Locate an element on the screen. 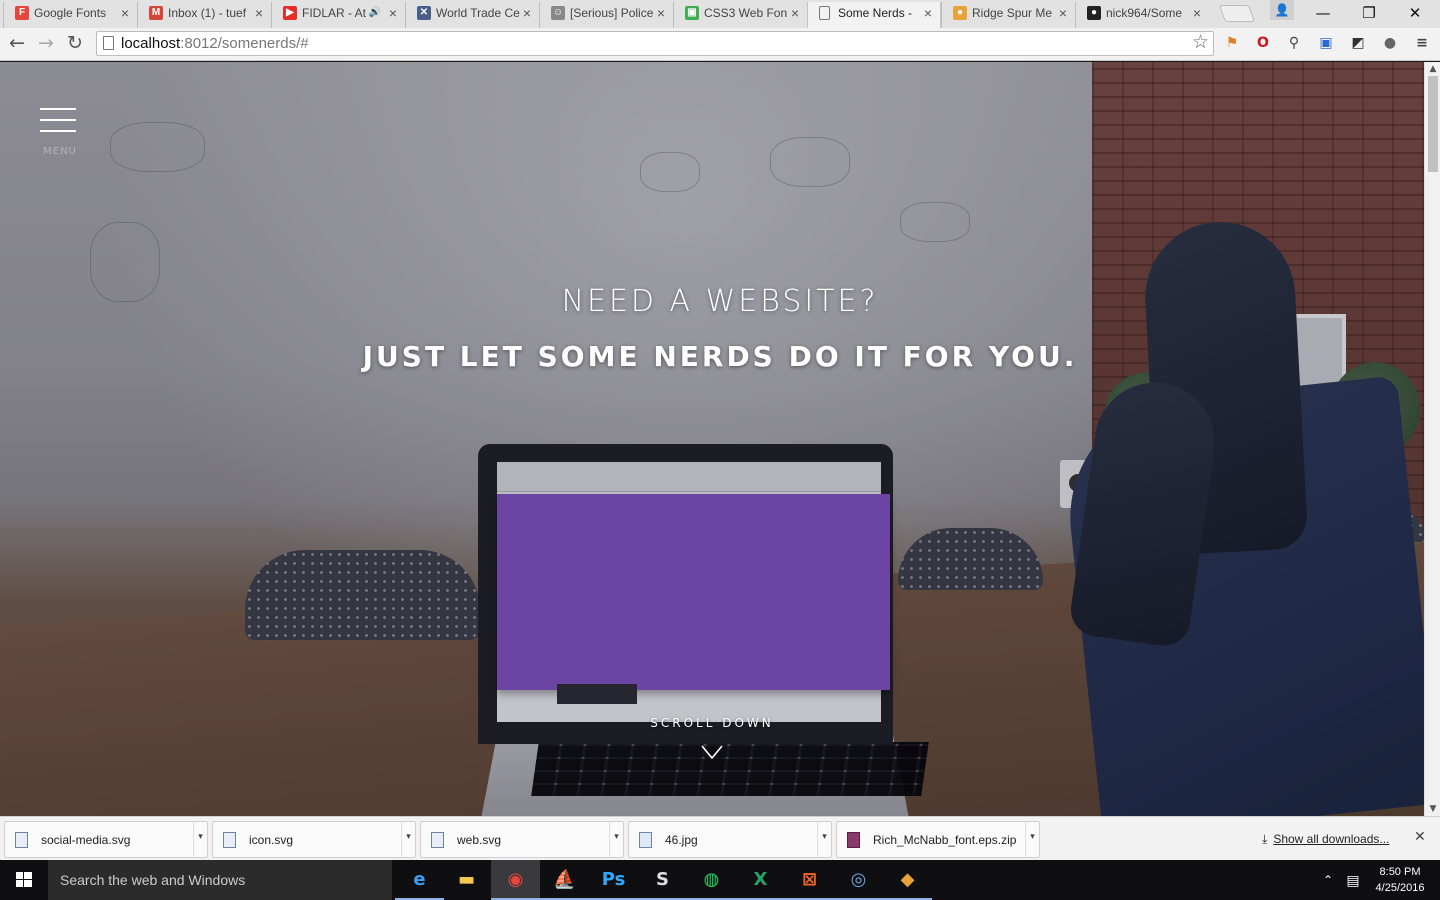 The image size is (1440, 900). taskbar-clock: 8:50 PM 4/25/2016 is located at coordinates (1400, 880).